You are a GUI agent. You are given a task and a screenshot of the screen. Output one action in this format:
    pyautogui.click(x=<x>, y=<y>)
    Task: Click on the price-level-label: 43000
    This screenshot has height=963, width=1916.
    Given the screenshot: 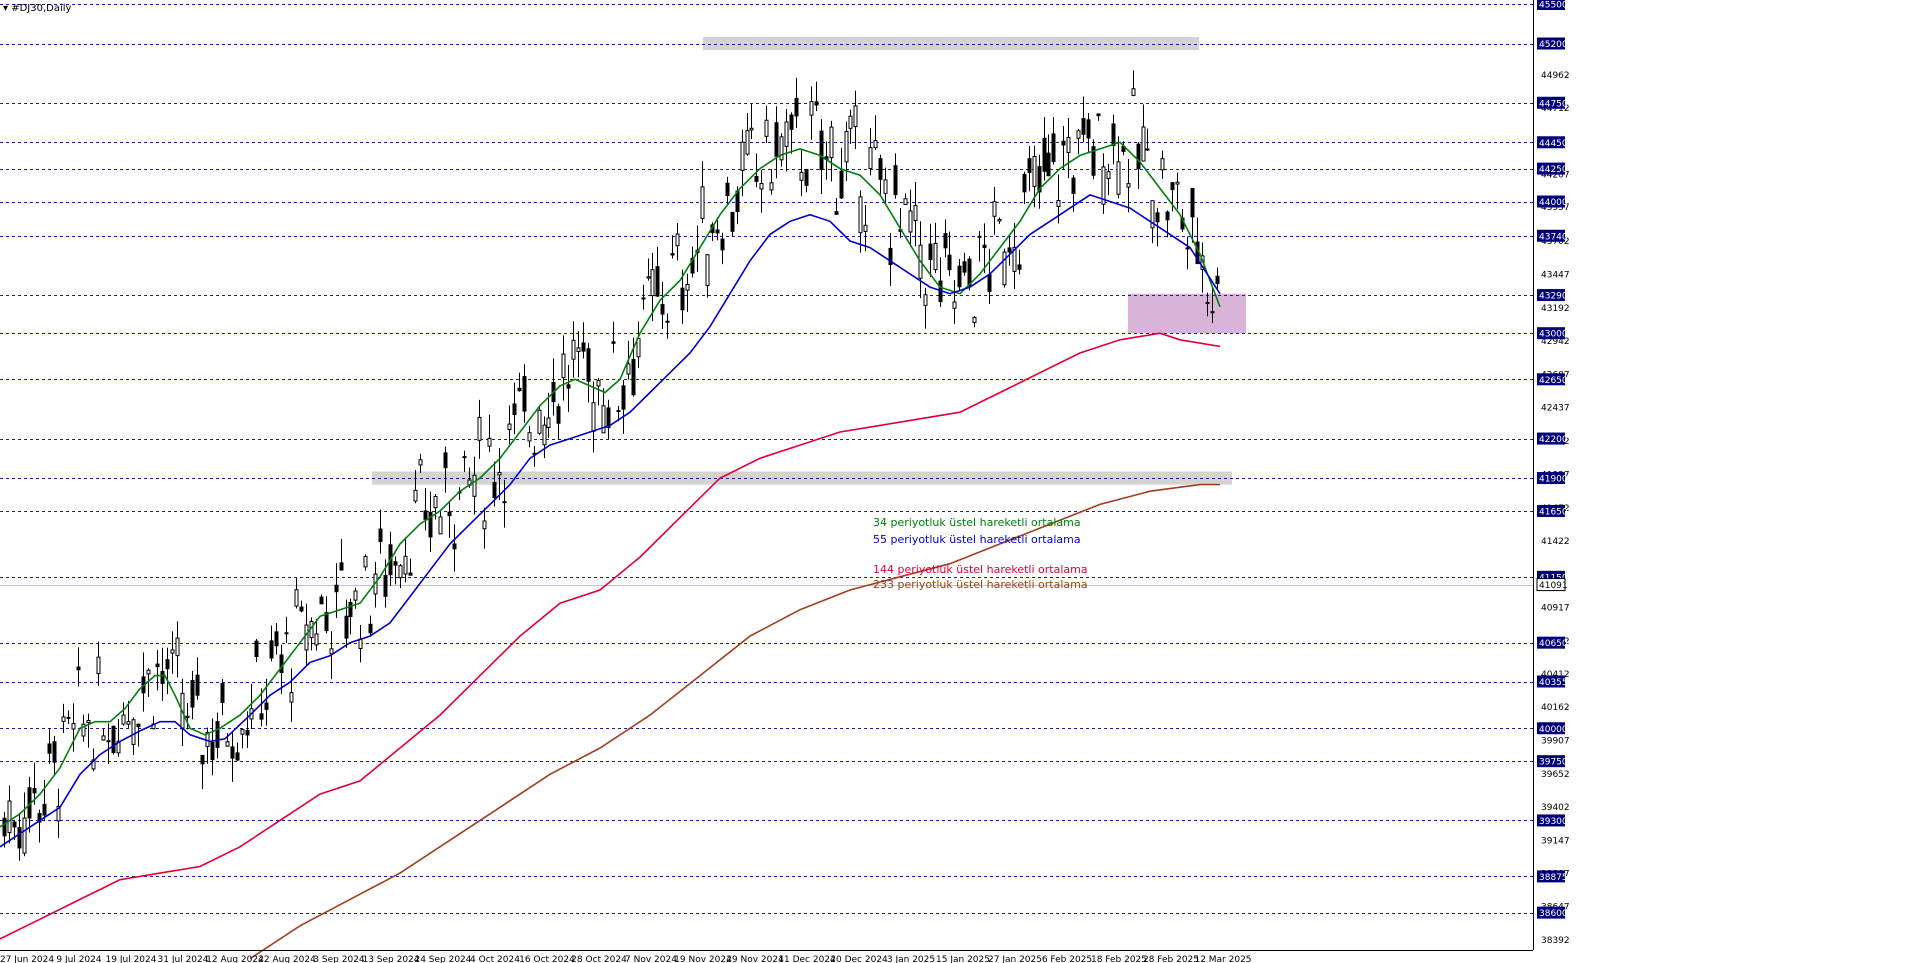 What is the action you would take?
    pyautogui.click(x=1553, y=335)
    